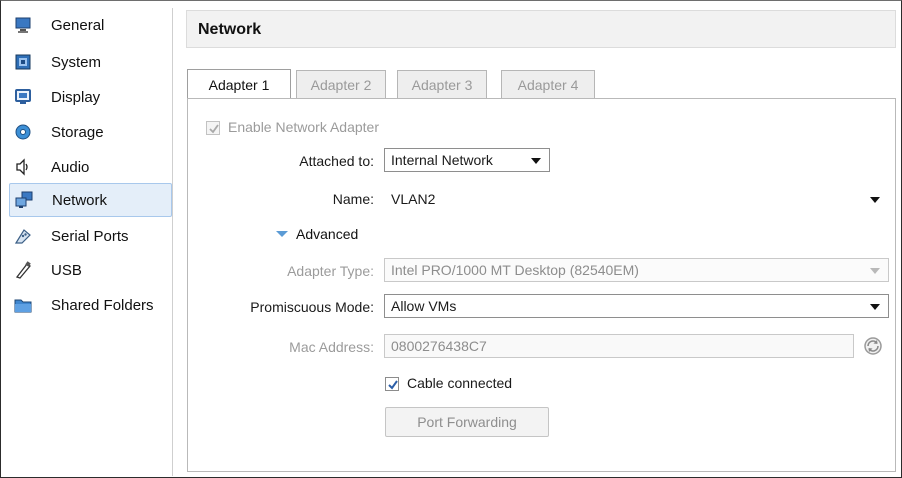 This screenshot has height=478, width=902. I want to click on sidebar-item-label: Network, so click(80, 200).